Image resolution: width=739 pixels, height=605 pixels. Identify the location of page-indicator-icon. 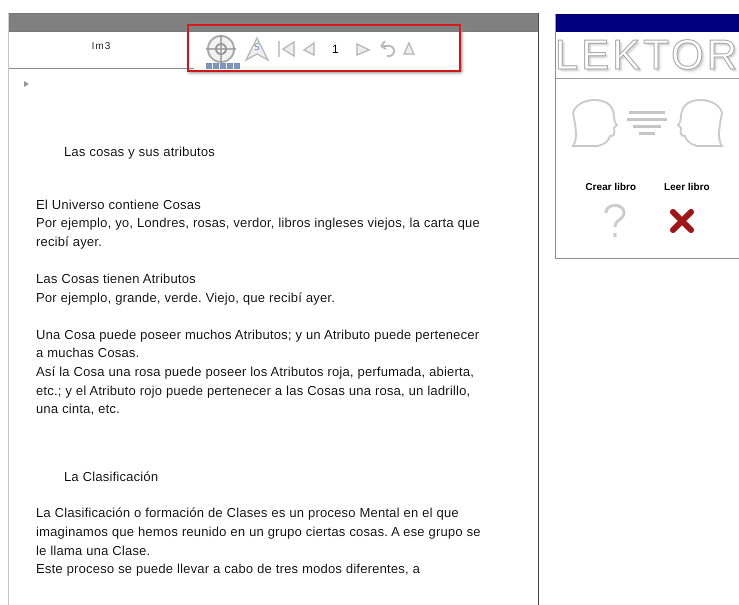
(223, 66).